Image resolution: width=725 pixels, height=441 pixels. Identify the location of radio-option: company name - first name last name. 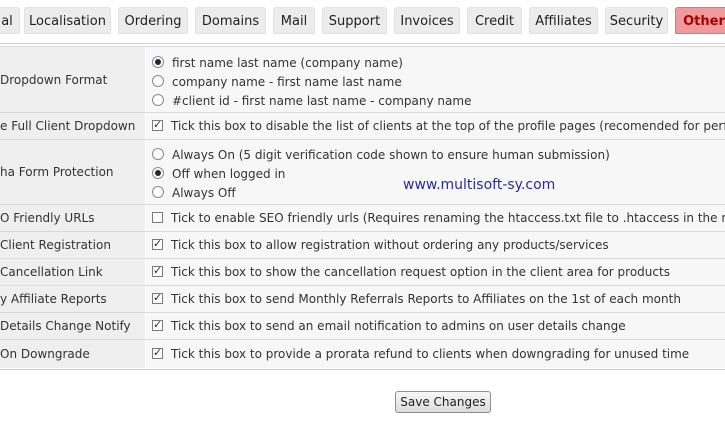
(277, 82).